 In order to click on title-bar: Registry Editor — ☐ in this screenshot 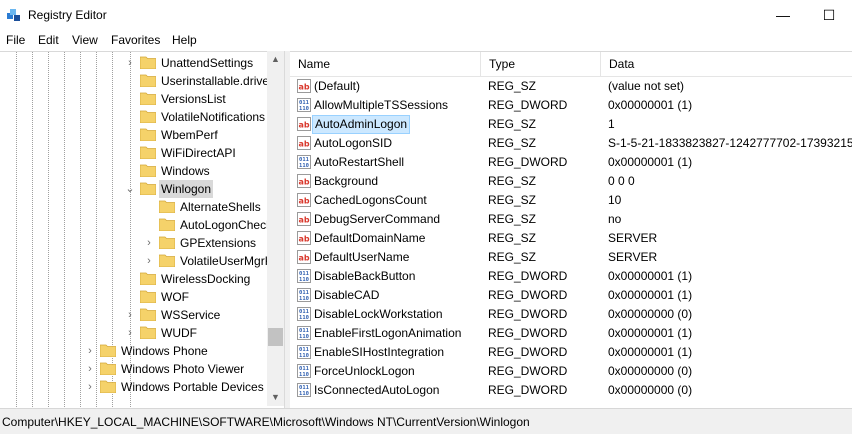, I will do `click(426, 15)`.